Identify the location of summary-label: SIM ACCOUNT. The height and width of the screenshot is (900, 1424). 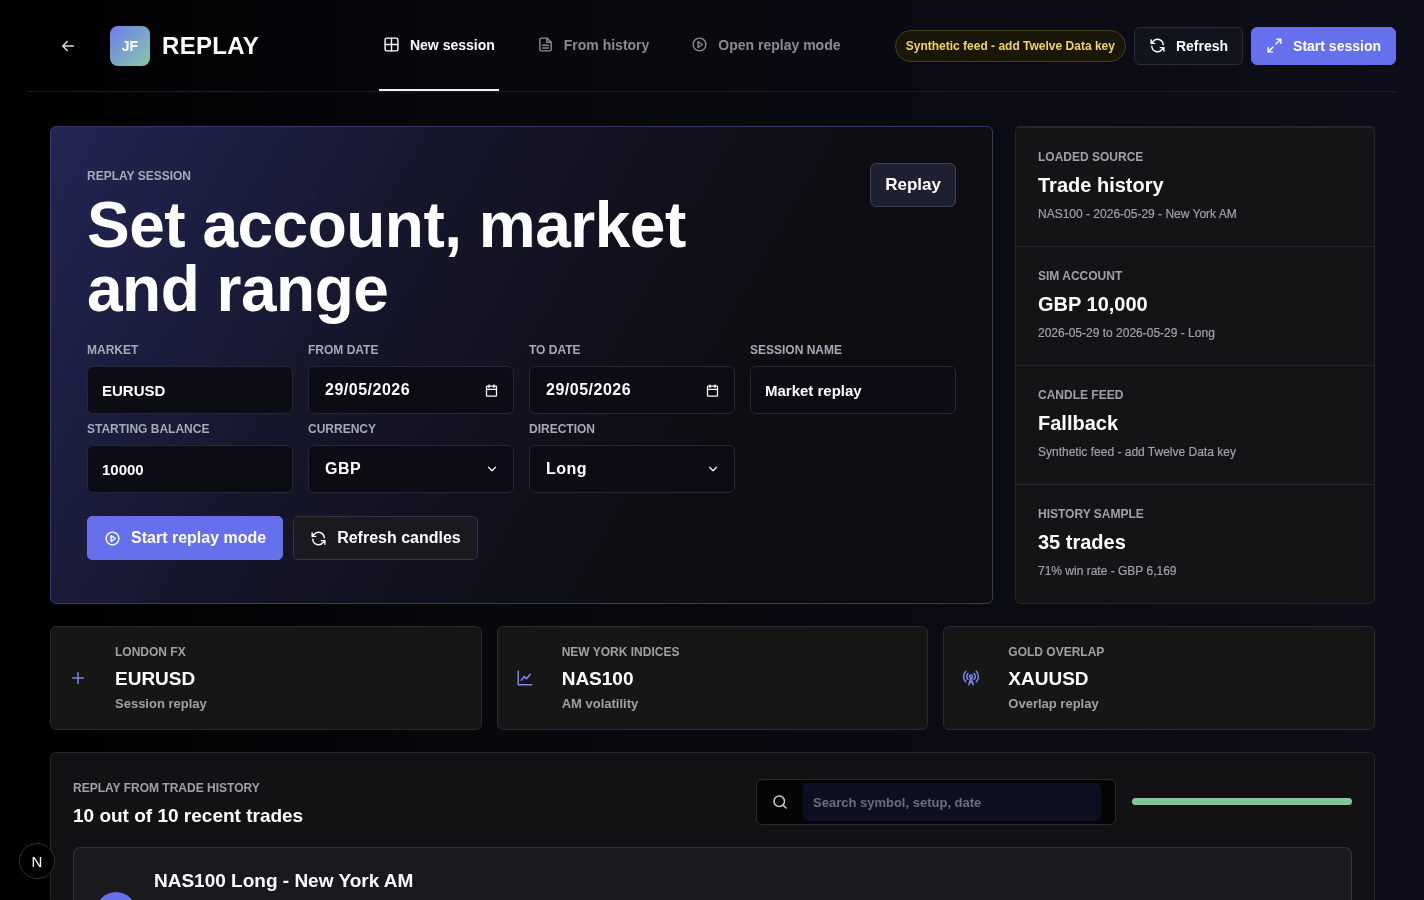
(1081, 276).